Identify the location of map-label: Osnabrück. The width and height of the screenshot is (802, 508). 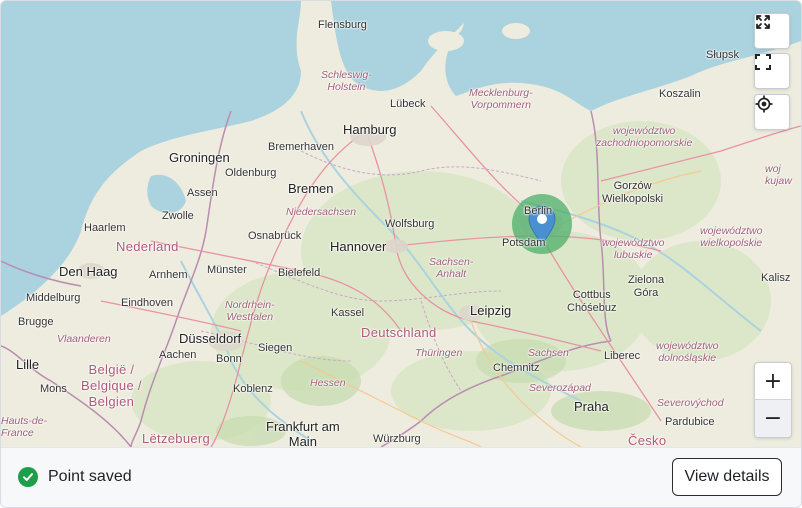
(275, 236).